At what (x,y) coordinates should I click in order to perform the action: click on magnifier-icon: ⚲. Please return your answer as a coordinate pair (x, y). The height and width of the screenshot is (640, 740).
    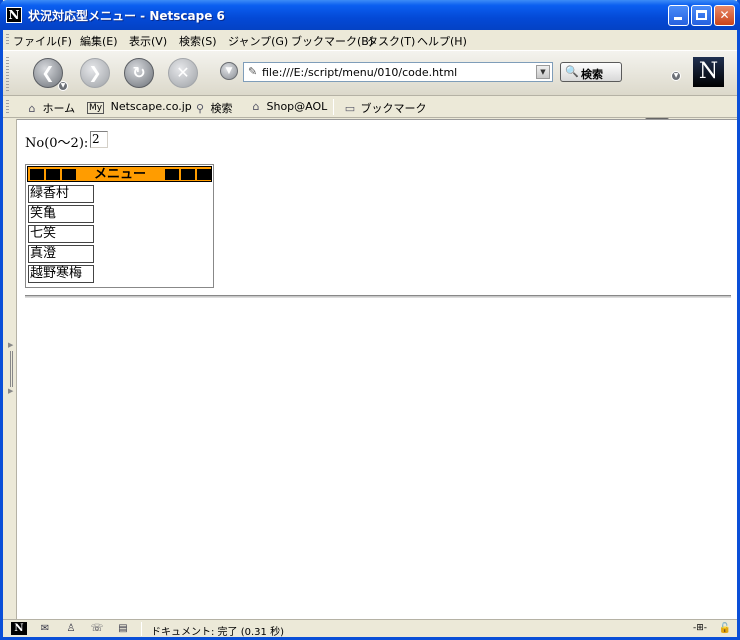
    Looking at the image, I should click on (200, 108).